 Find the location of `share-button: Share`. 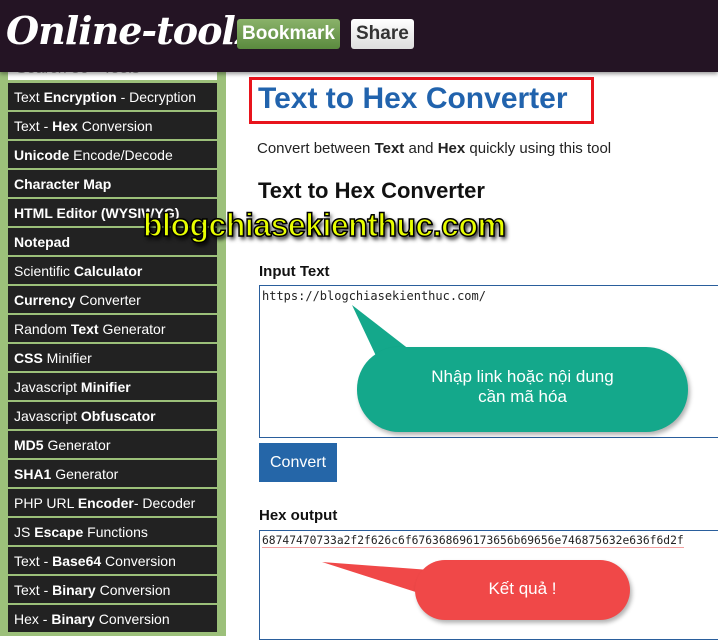

share-button: Share is located at coordinates (382, 34).